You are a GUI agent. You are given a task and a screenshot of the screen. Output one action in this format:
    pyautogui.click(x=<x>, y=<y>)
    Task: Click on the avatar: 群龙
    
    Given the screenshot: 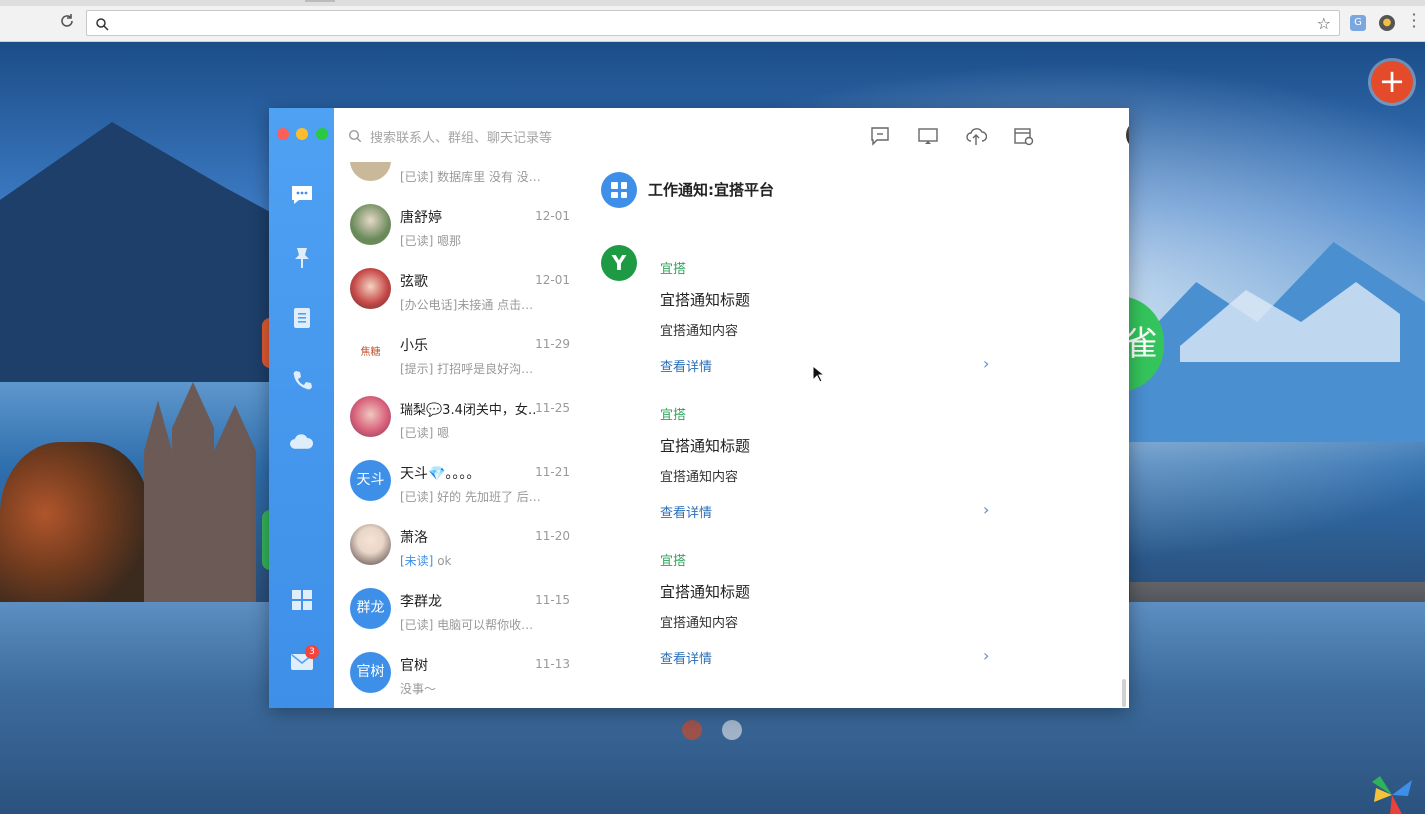 What is the action you would take?
    pyautogui.click(x=370, y=608)
    